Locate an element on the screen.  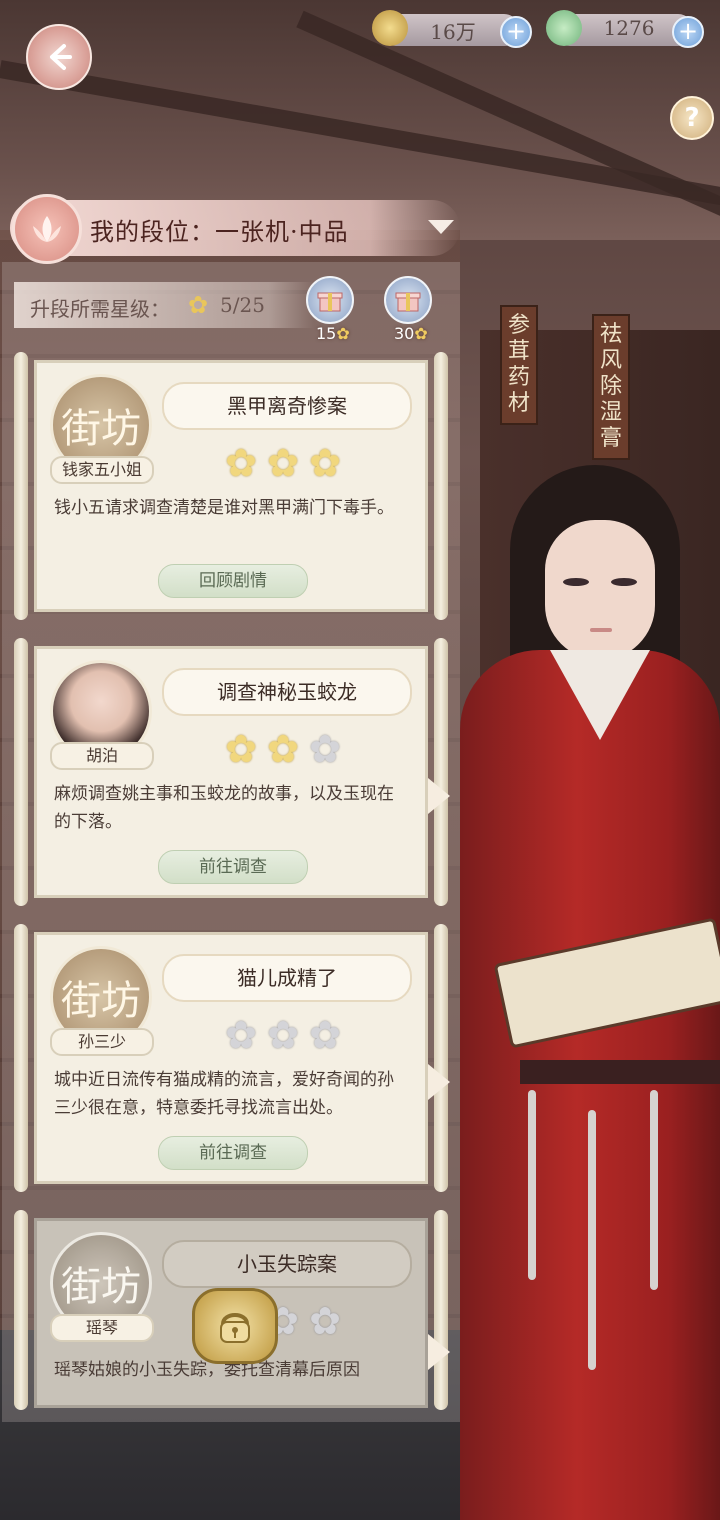
back-arrow-icon is located at coordinates (61, 57).